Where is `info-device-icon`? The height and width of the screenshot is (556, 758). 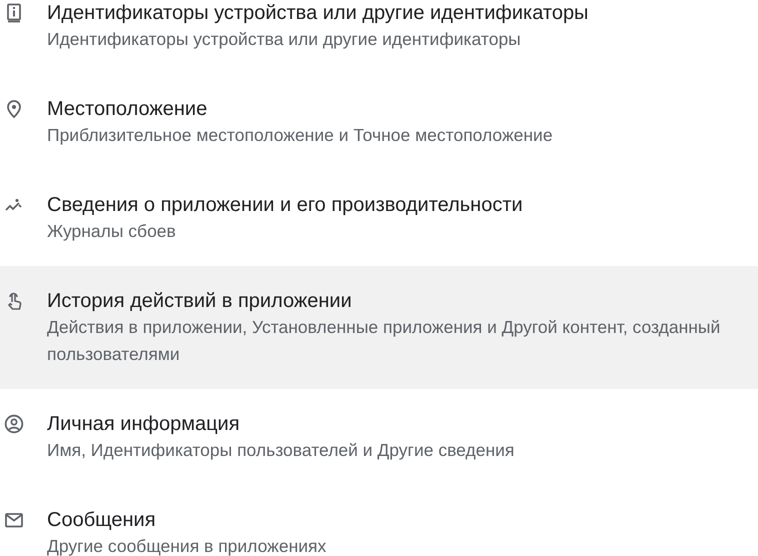 info-device-icon is located at coordinates (14, 13).